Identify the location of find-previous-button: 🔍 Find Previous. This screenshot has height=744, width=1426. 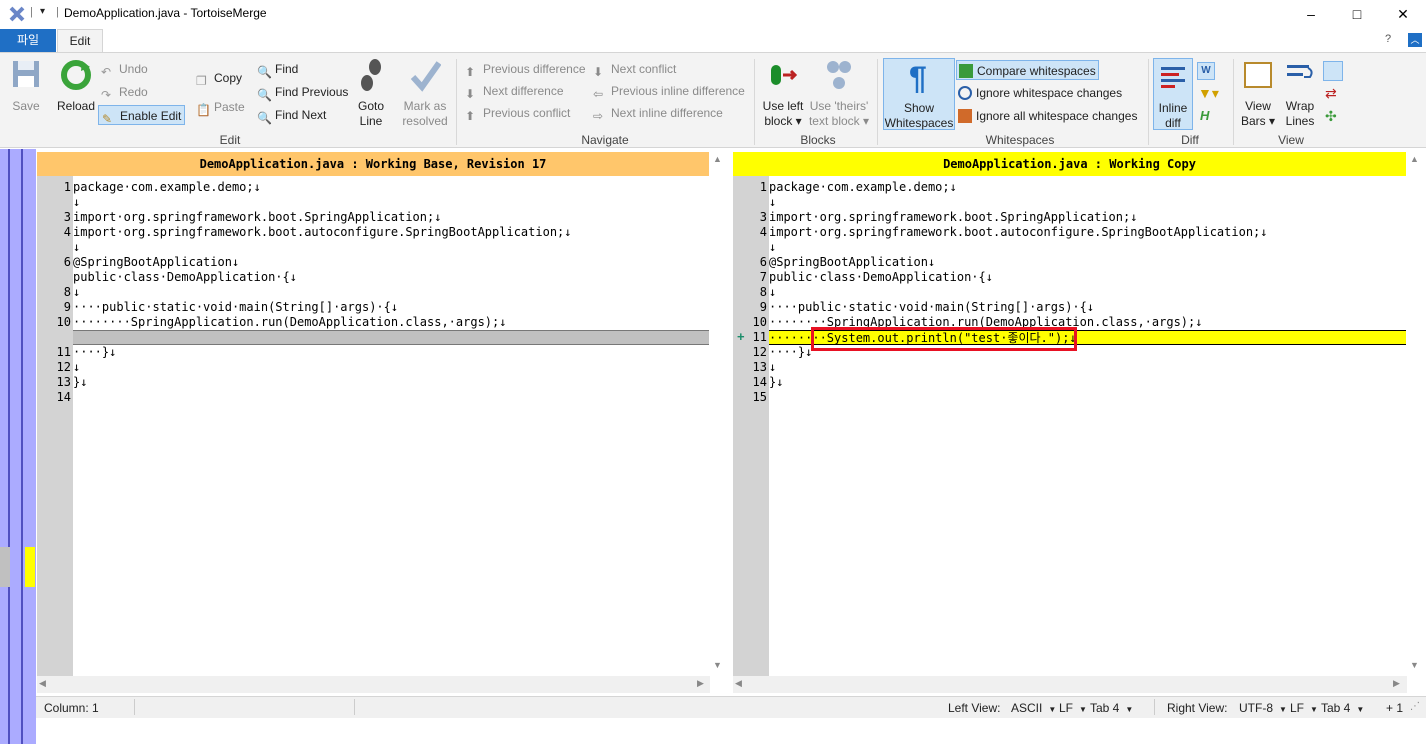
(302, 92).